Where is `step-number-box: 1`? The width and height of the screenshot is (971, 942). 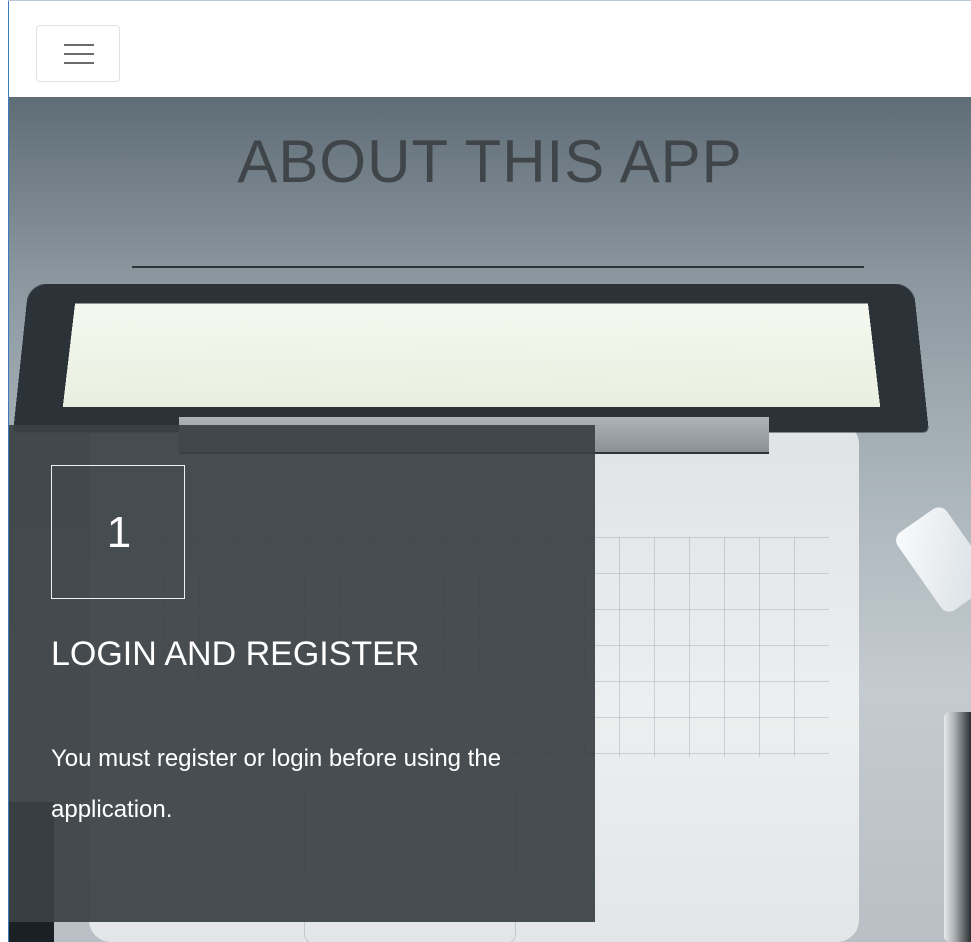
step-number-box: 1 is located at coordinates (118, 532).